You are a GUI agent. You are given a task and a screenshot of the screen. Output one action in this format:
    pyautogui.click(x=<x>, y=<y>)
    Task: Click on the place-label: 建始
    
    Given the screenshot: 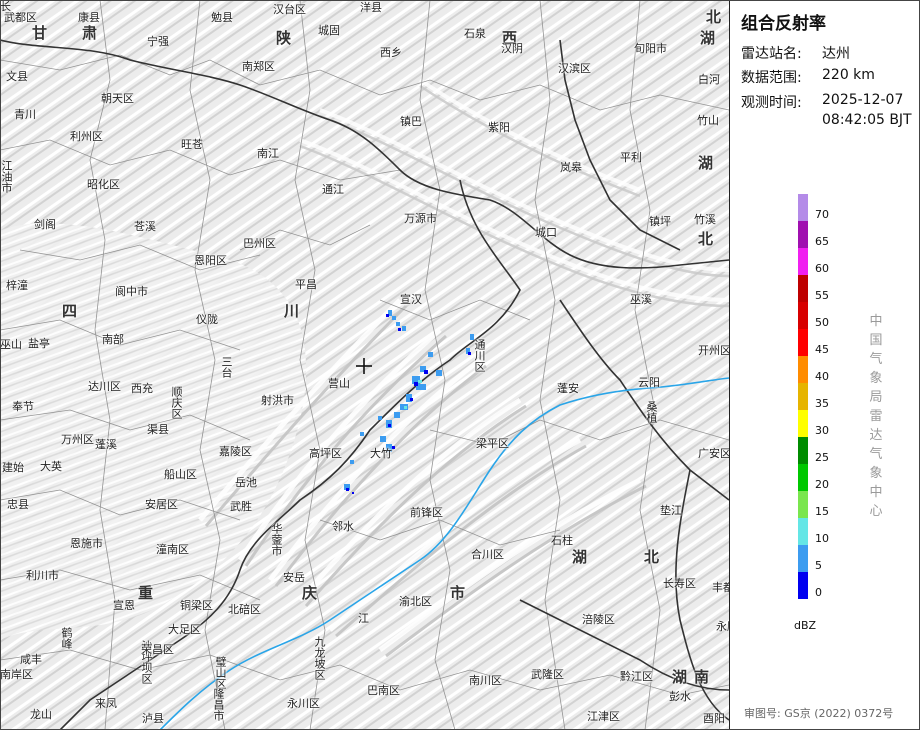 What is the action you would take?
    pyautogui.click(x=13, y=467)
    